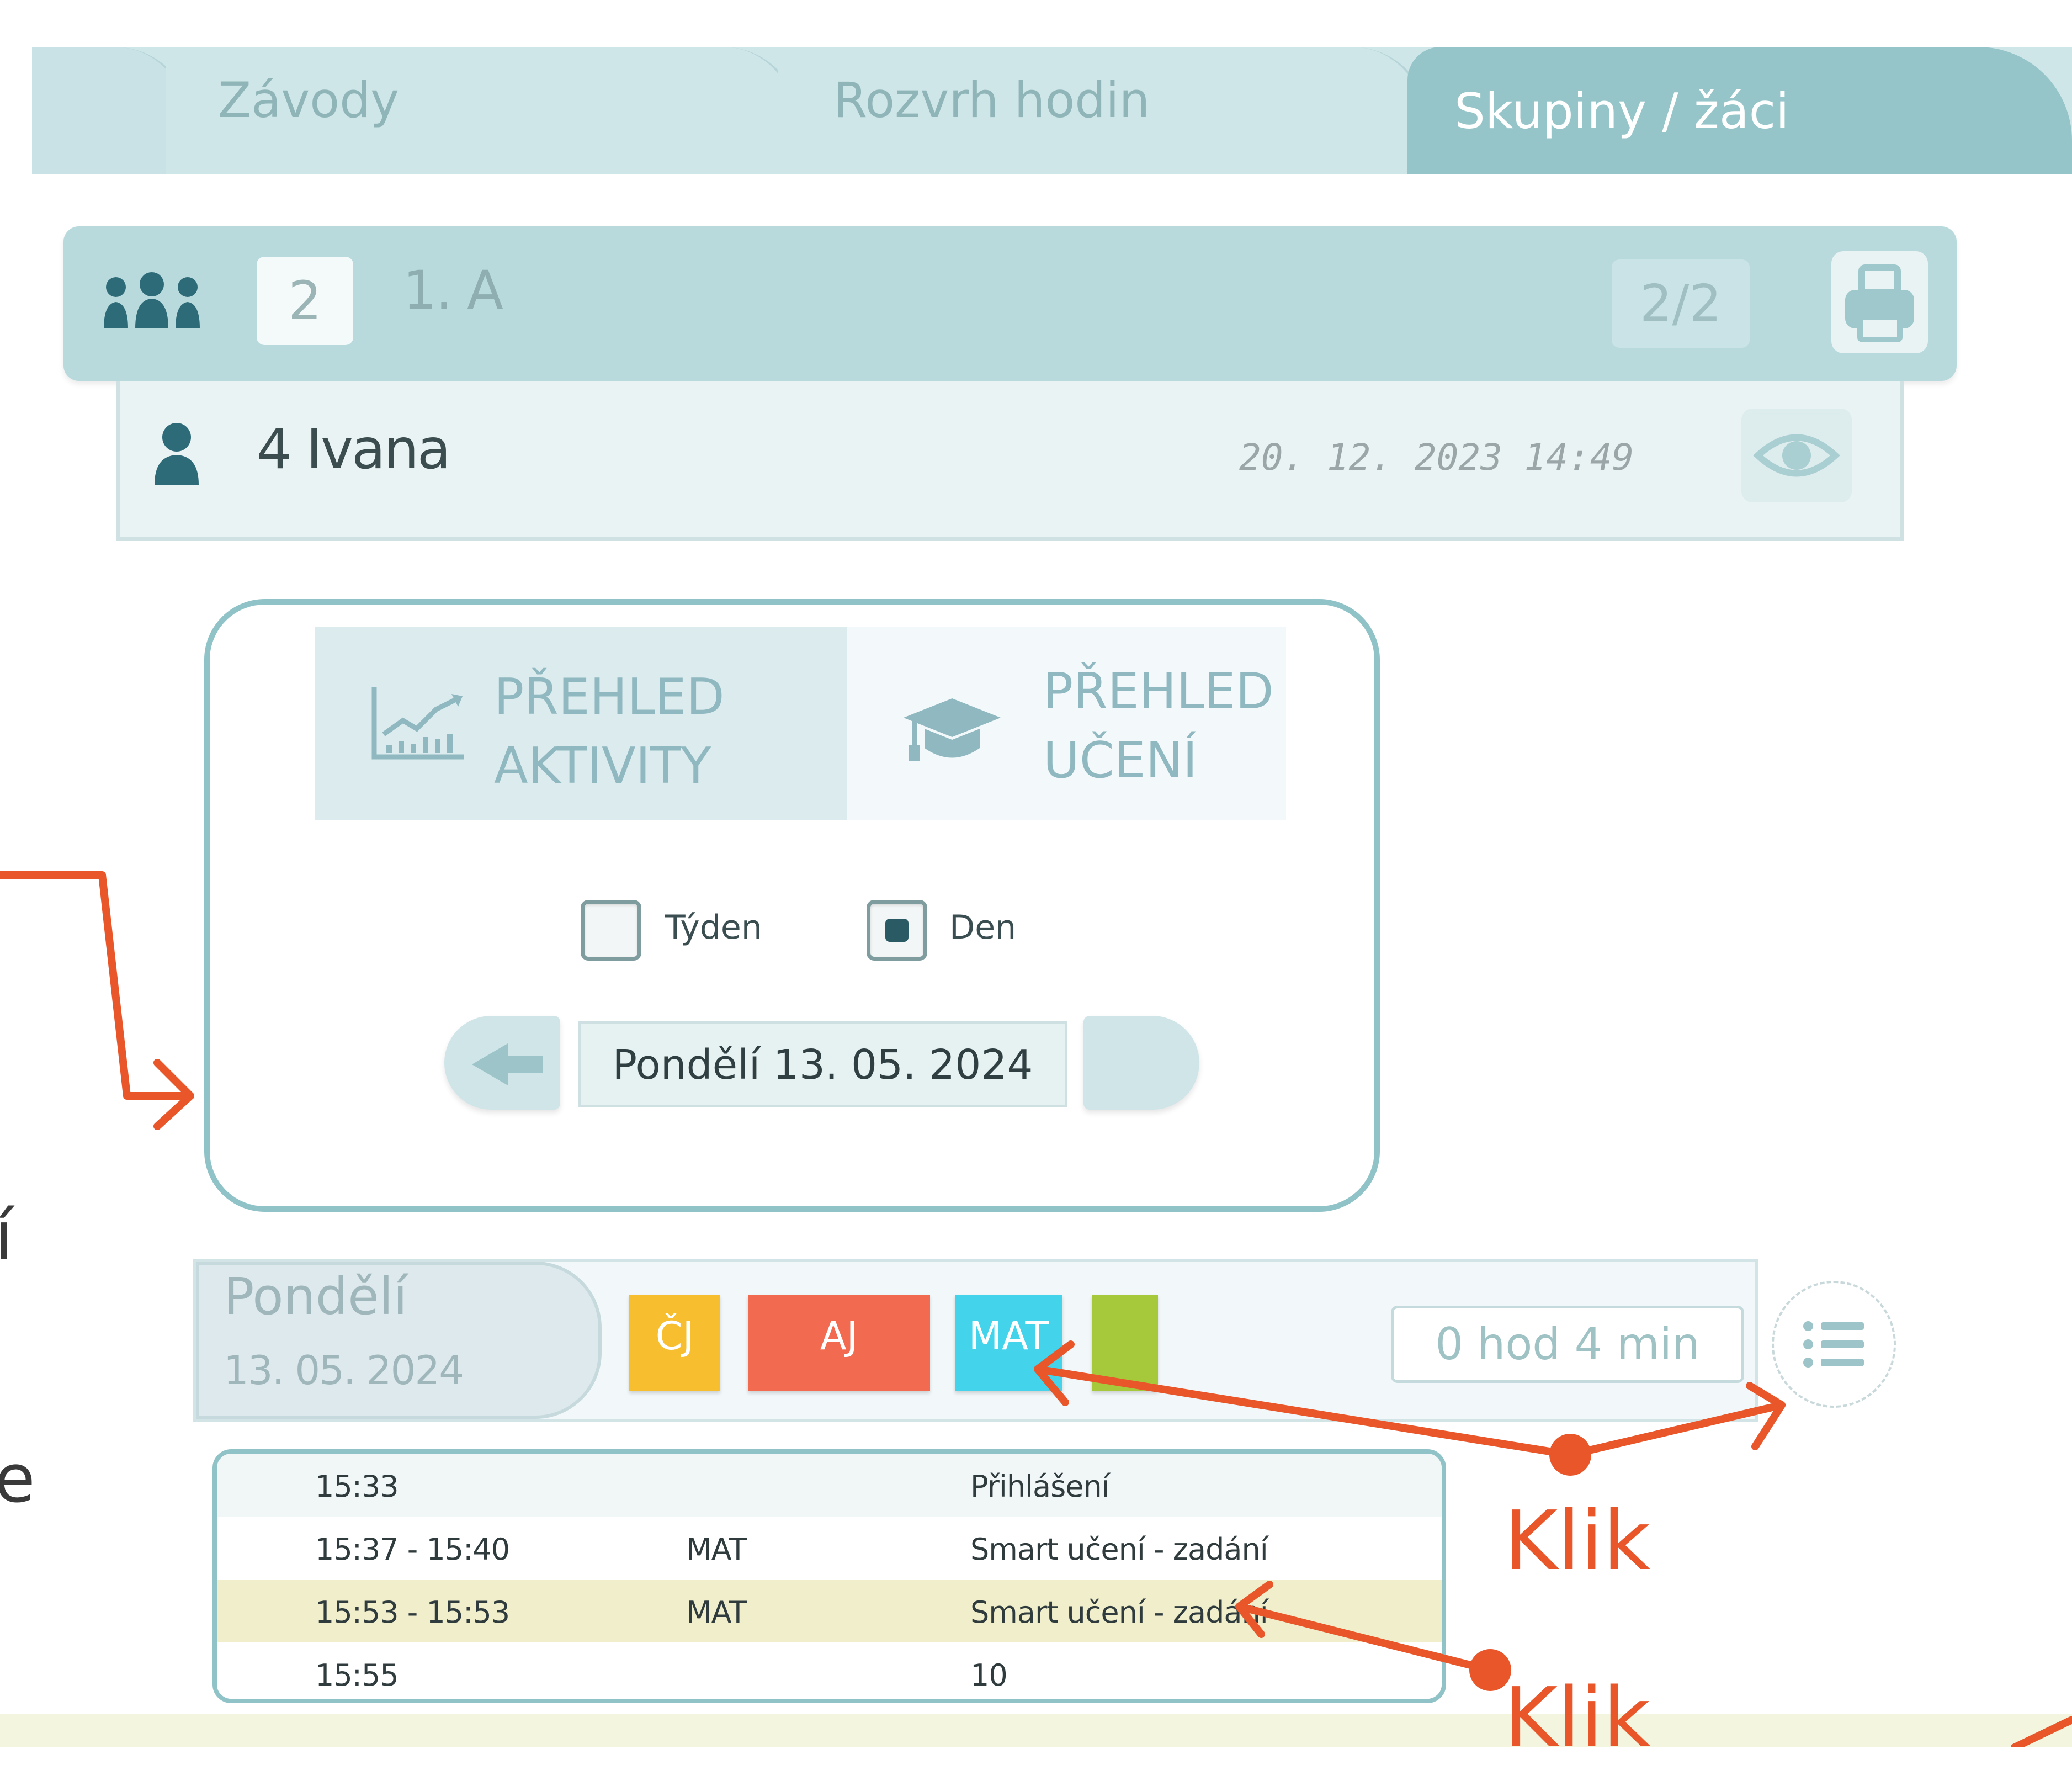 The width and height of the screenshot is (2072, 1765). What do you see at coordinates (6, 1236) in the screenshot?
I see `cropped-text-1: í` at bounding box center [6, 1236].